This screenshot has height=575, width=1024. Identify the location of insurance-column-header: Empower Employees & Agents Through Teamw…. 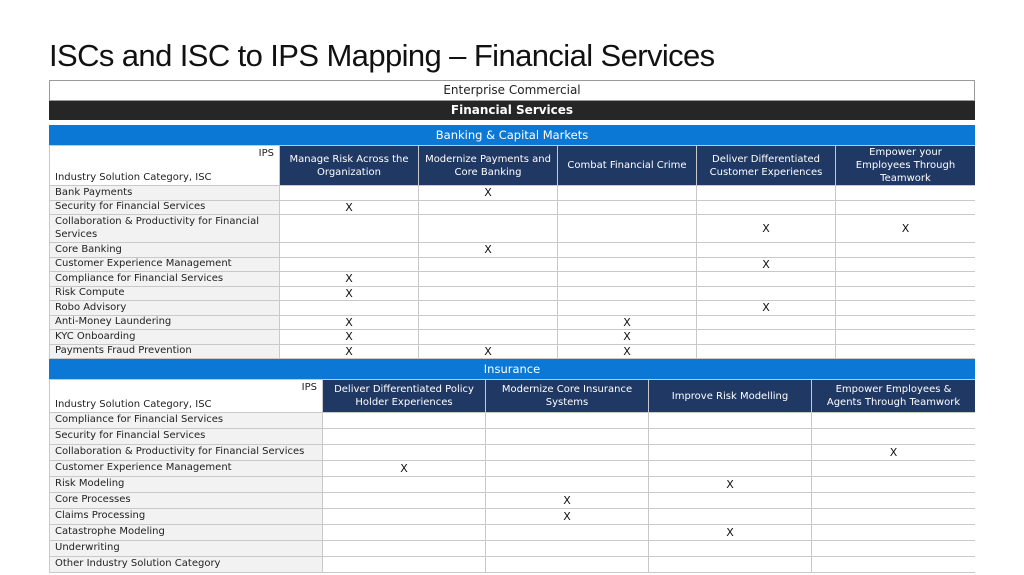
(893, 396).